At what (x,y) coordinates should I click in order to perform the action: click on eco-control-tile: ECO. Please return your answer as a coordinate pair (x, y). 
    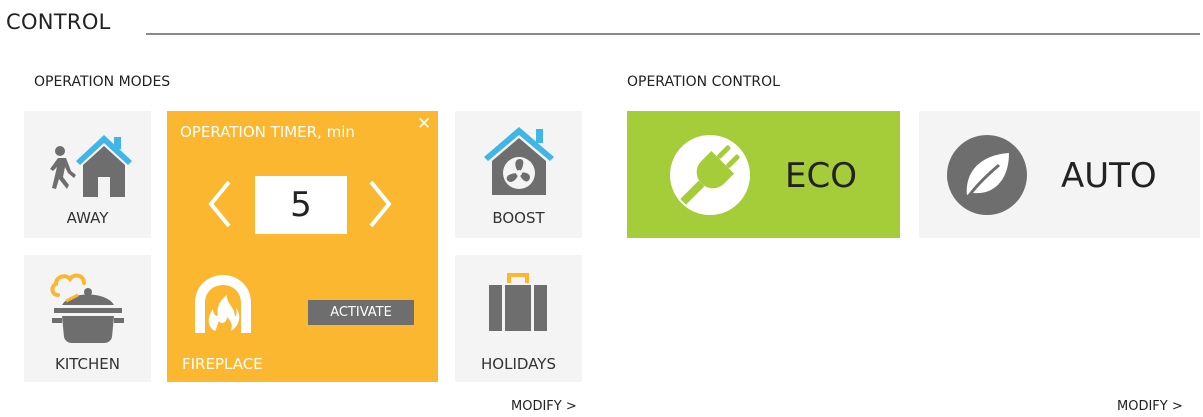
    Looking at the image, I should click on (763, 174).